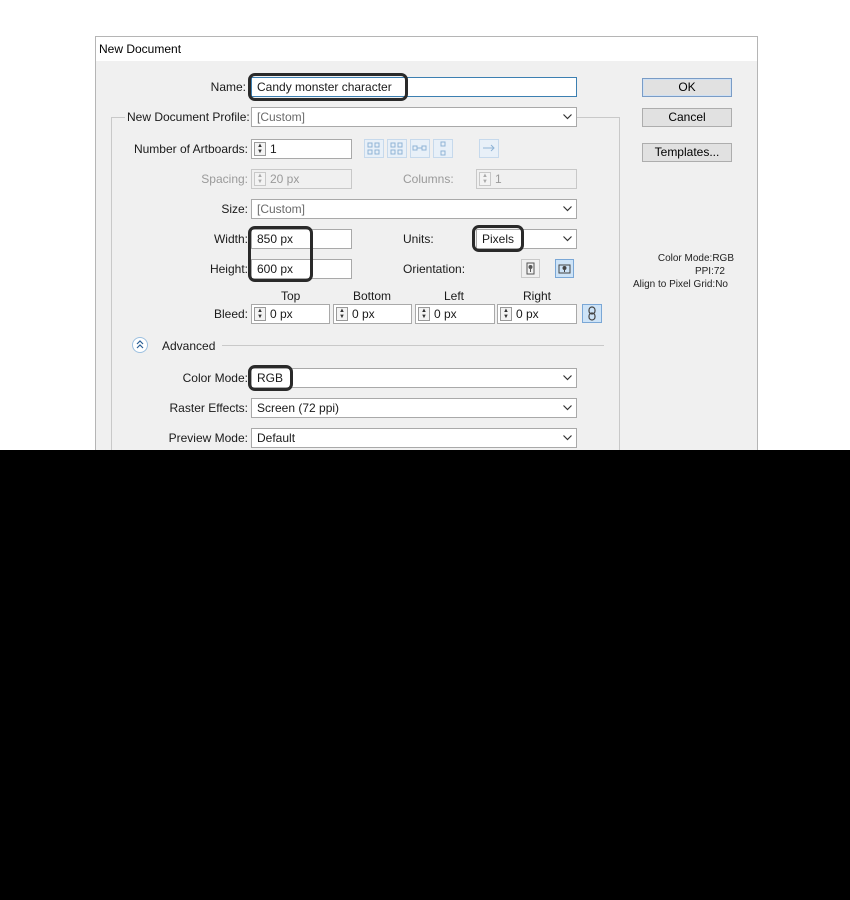 This screenshot has width=850, height=900. I want to click on color-mode-dropdown: RGB, so click(414, 378).